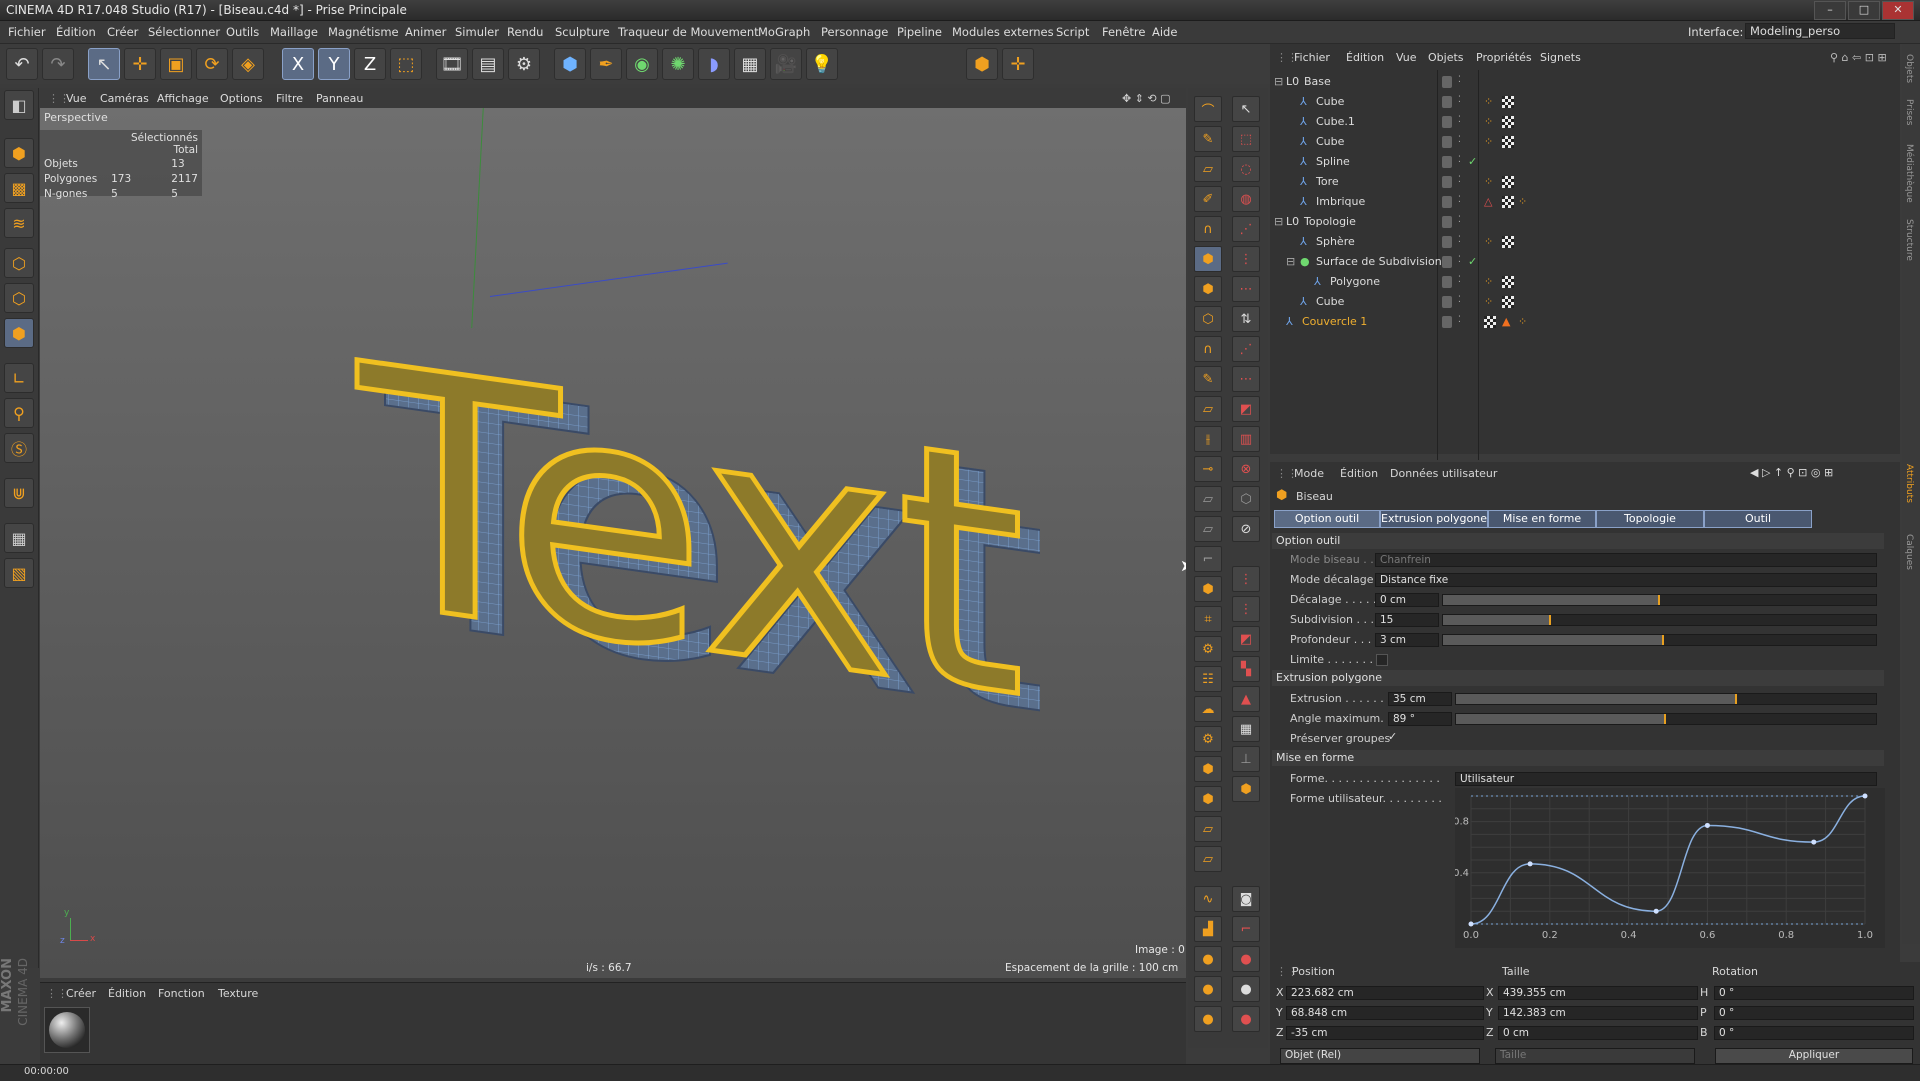  I want to click on loop-selection-icon: ⌒, so click(1208, 109).